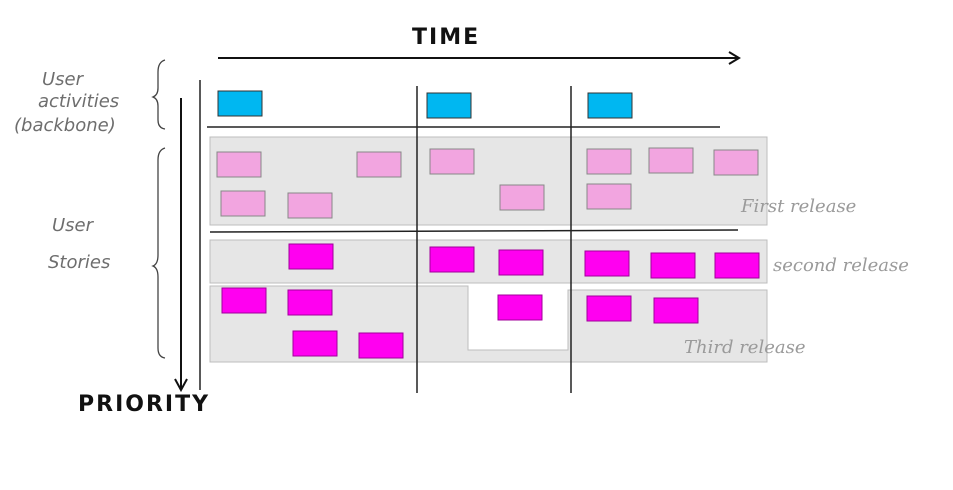  Describe the element at coordinates (425, 104) in the screenshot. I see `backbone-cards` at that location.